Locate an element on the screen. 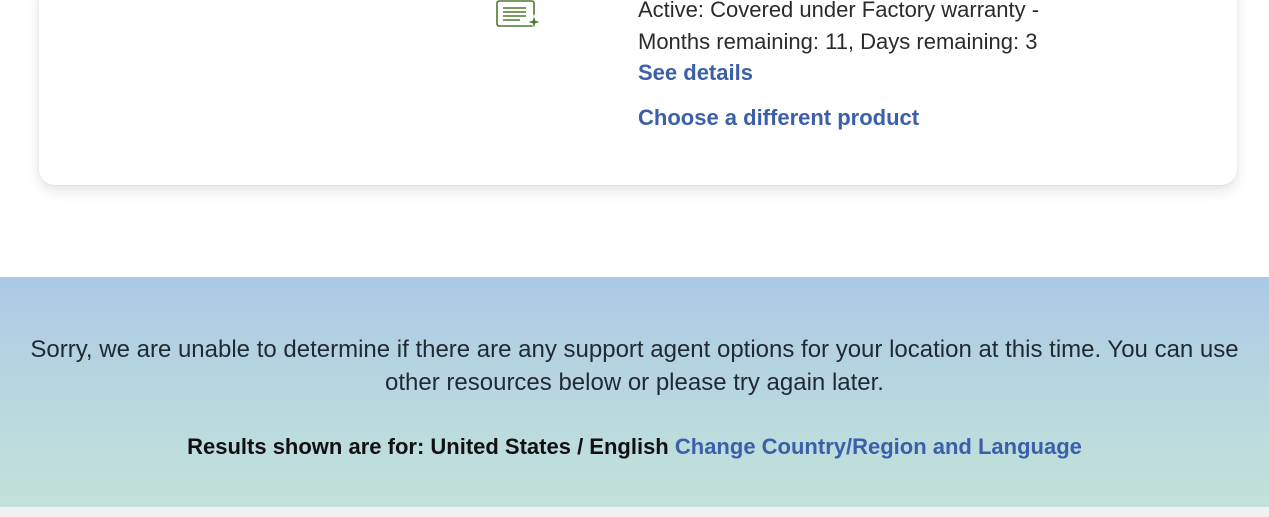 The image size is (1269, 517). warranty-status-line-2: Months remaining: 11, Days remaining: 3 is located at coordinates (838, 41).